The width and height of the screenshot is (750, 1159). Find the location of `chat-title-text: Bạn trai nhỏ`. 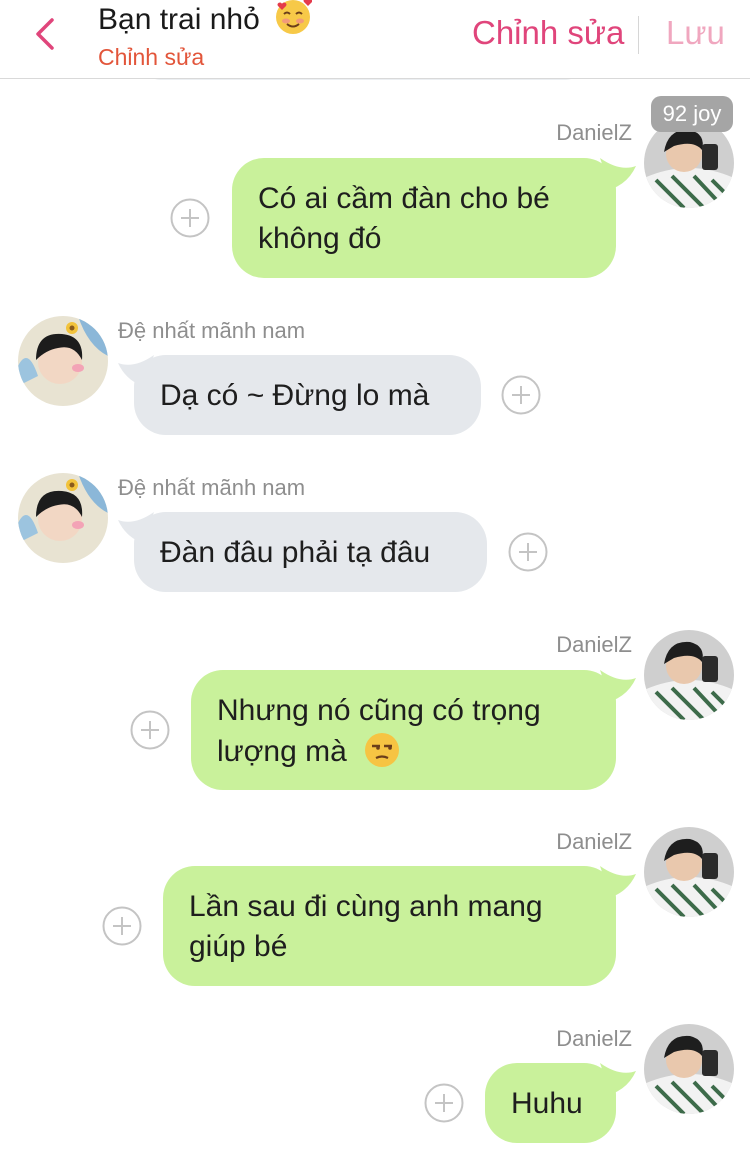

chat-title-text: Bạn trai nhỏ is located at coordinates (179, 19).